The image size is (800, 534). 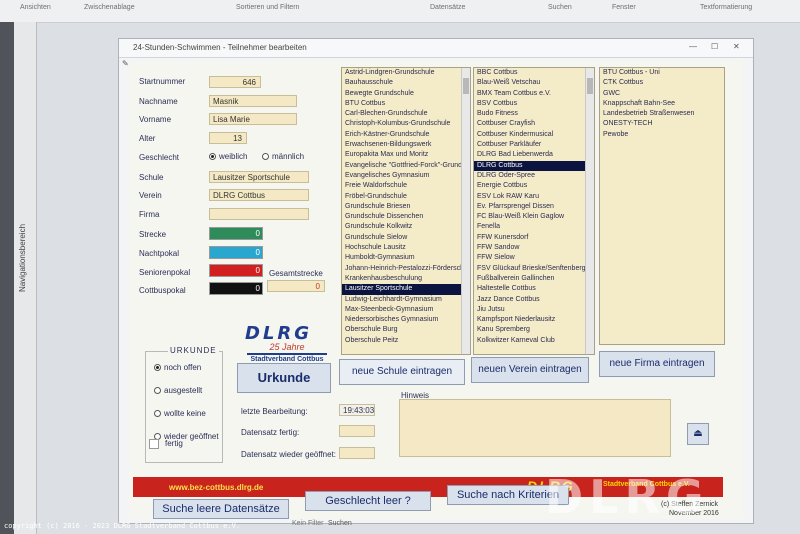 I want to click on schule-field: Lausitzer Sportschule, so click(x=259, y=177).